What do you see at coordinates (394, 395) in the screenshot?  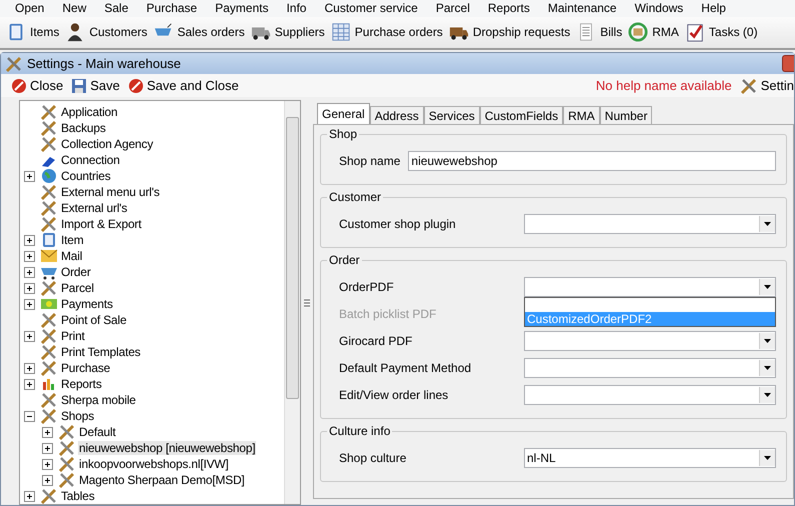 I see `field-label: Edit/View order lines` at bounding box center [394, 395].